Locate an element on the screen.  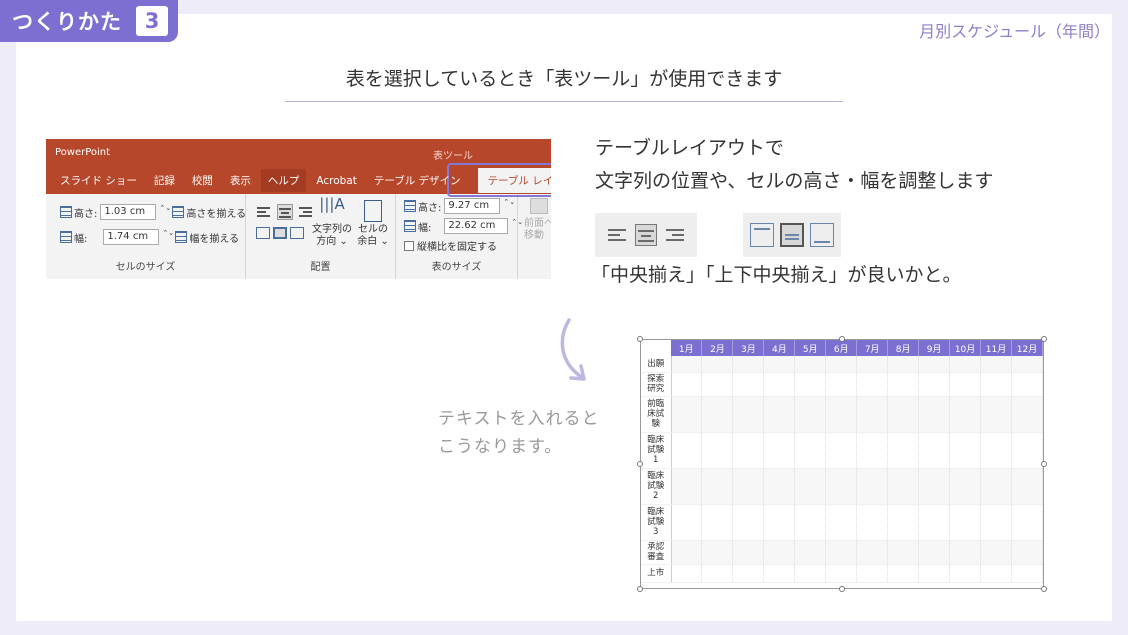
vertical-align-icons is located at coordinates (792, 235).